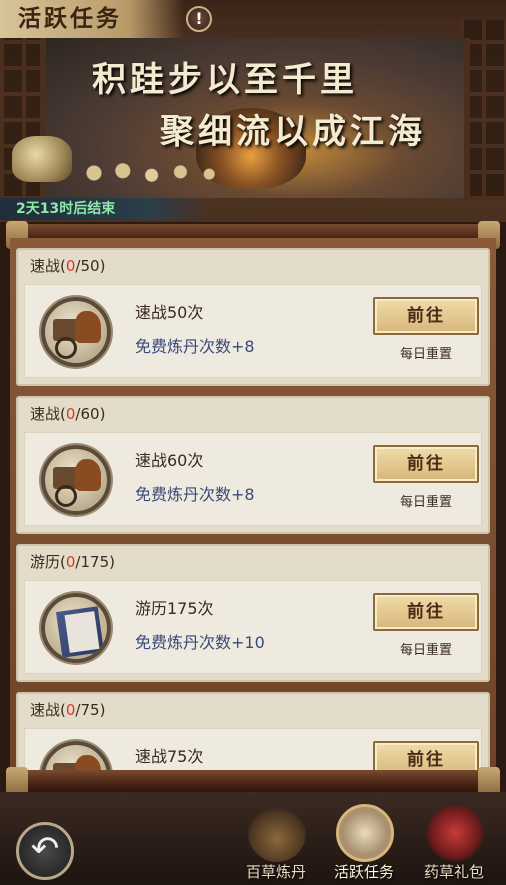 The width and height of the screenshot is (506, 885). I want to click on cauldron-icon, so click(277, 833).